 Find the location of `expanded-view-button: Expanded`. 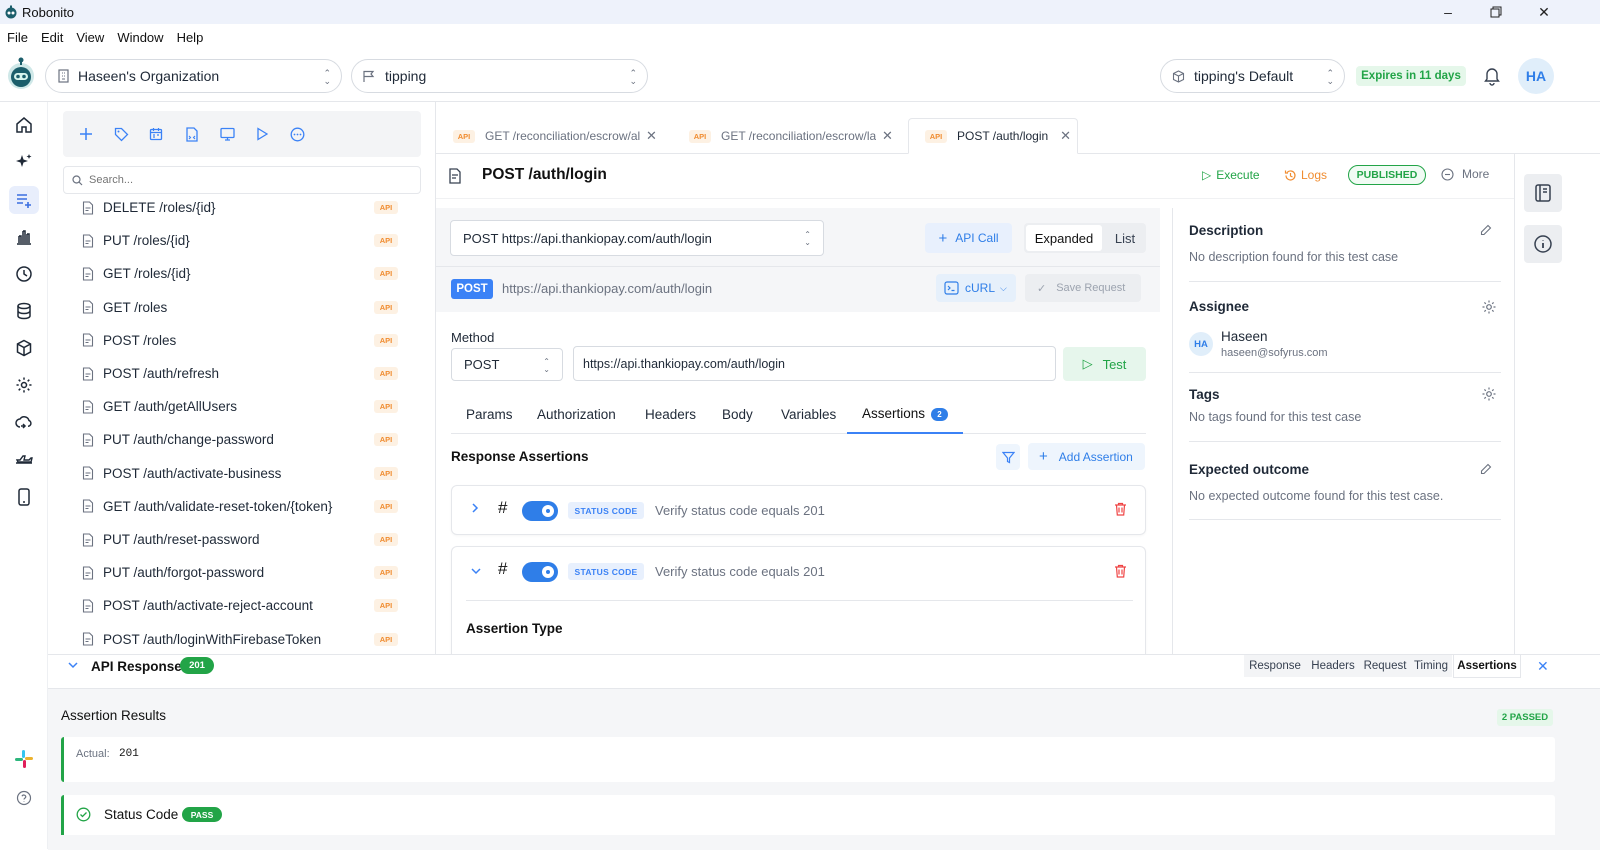

expanded-view-button: Expanded is located at coordinates (1064, 238).